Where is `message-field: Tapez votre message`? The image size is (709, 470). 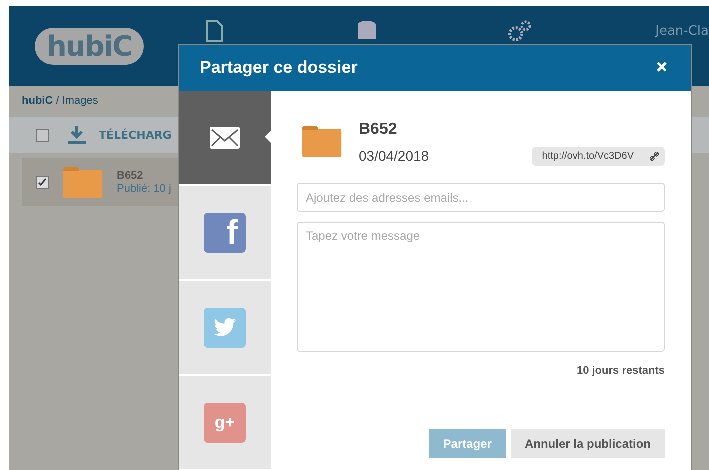
message-field: Tapez votre message is located at coordinates (481, 287).